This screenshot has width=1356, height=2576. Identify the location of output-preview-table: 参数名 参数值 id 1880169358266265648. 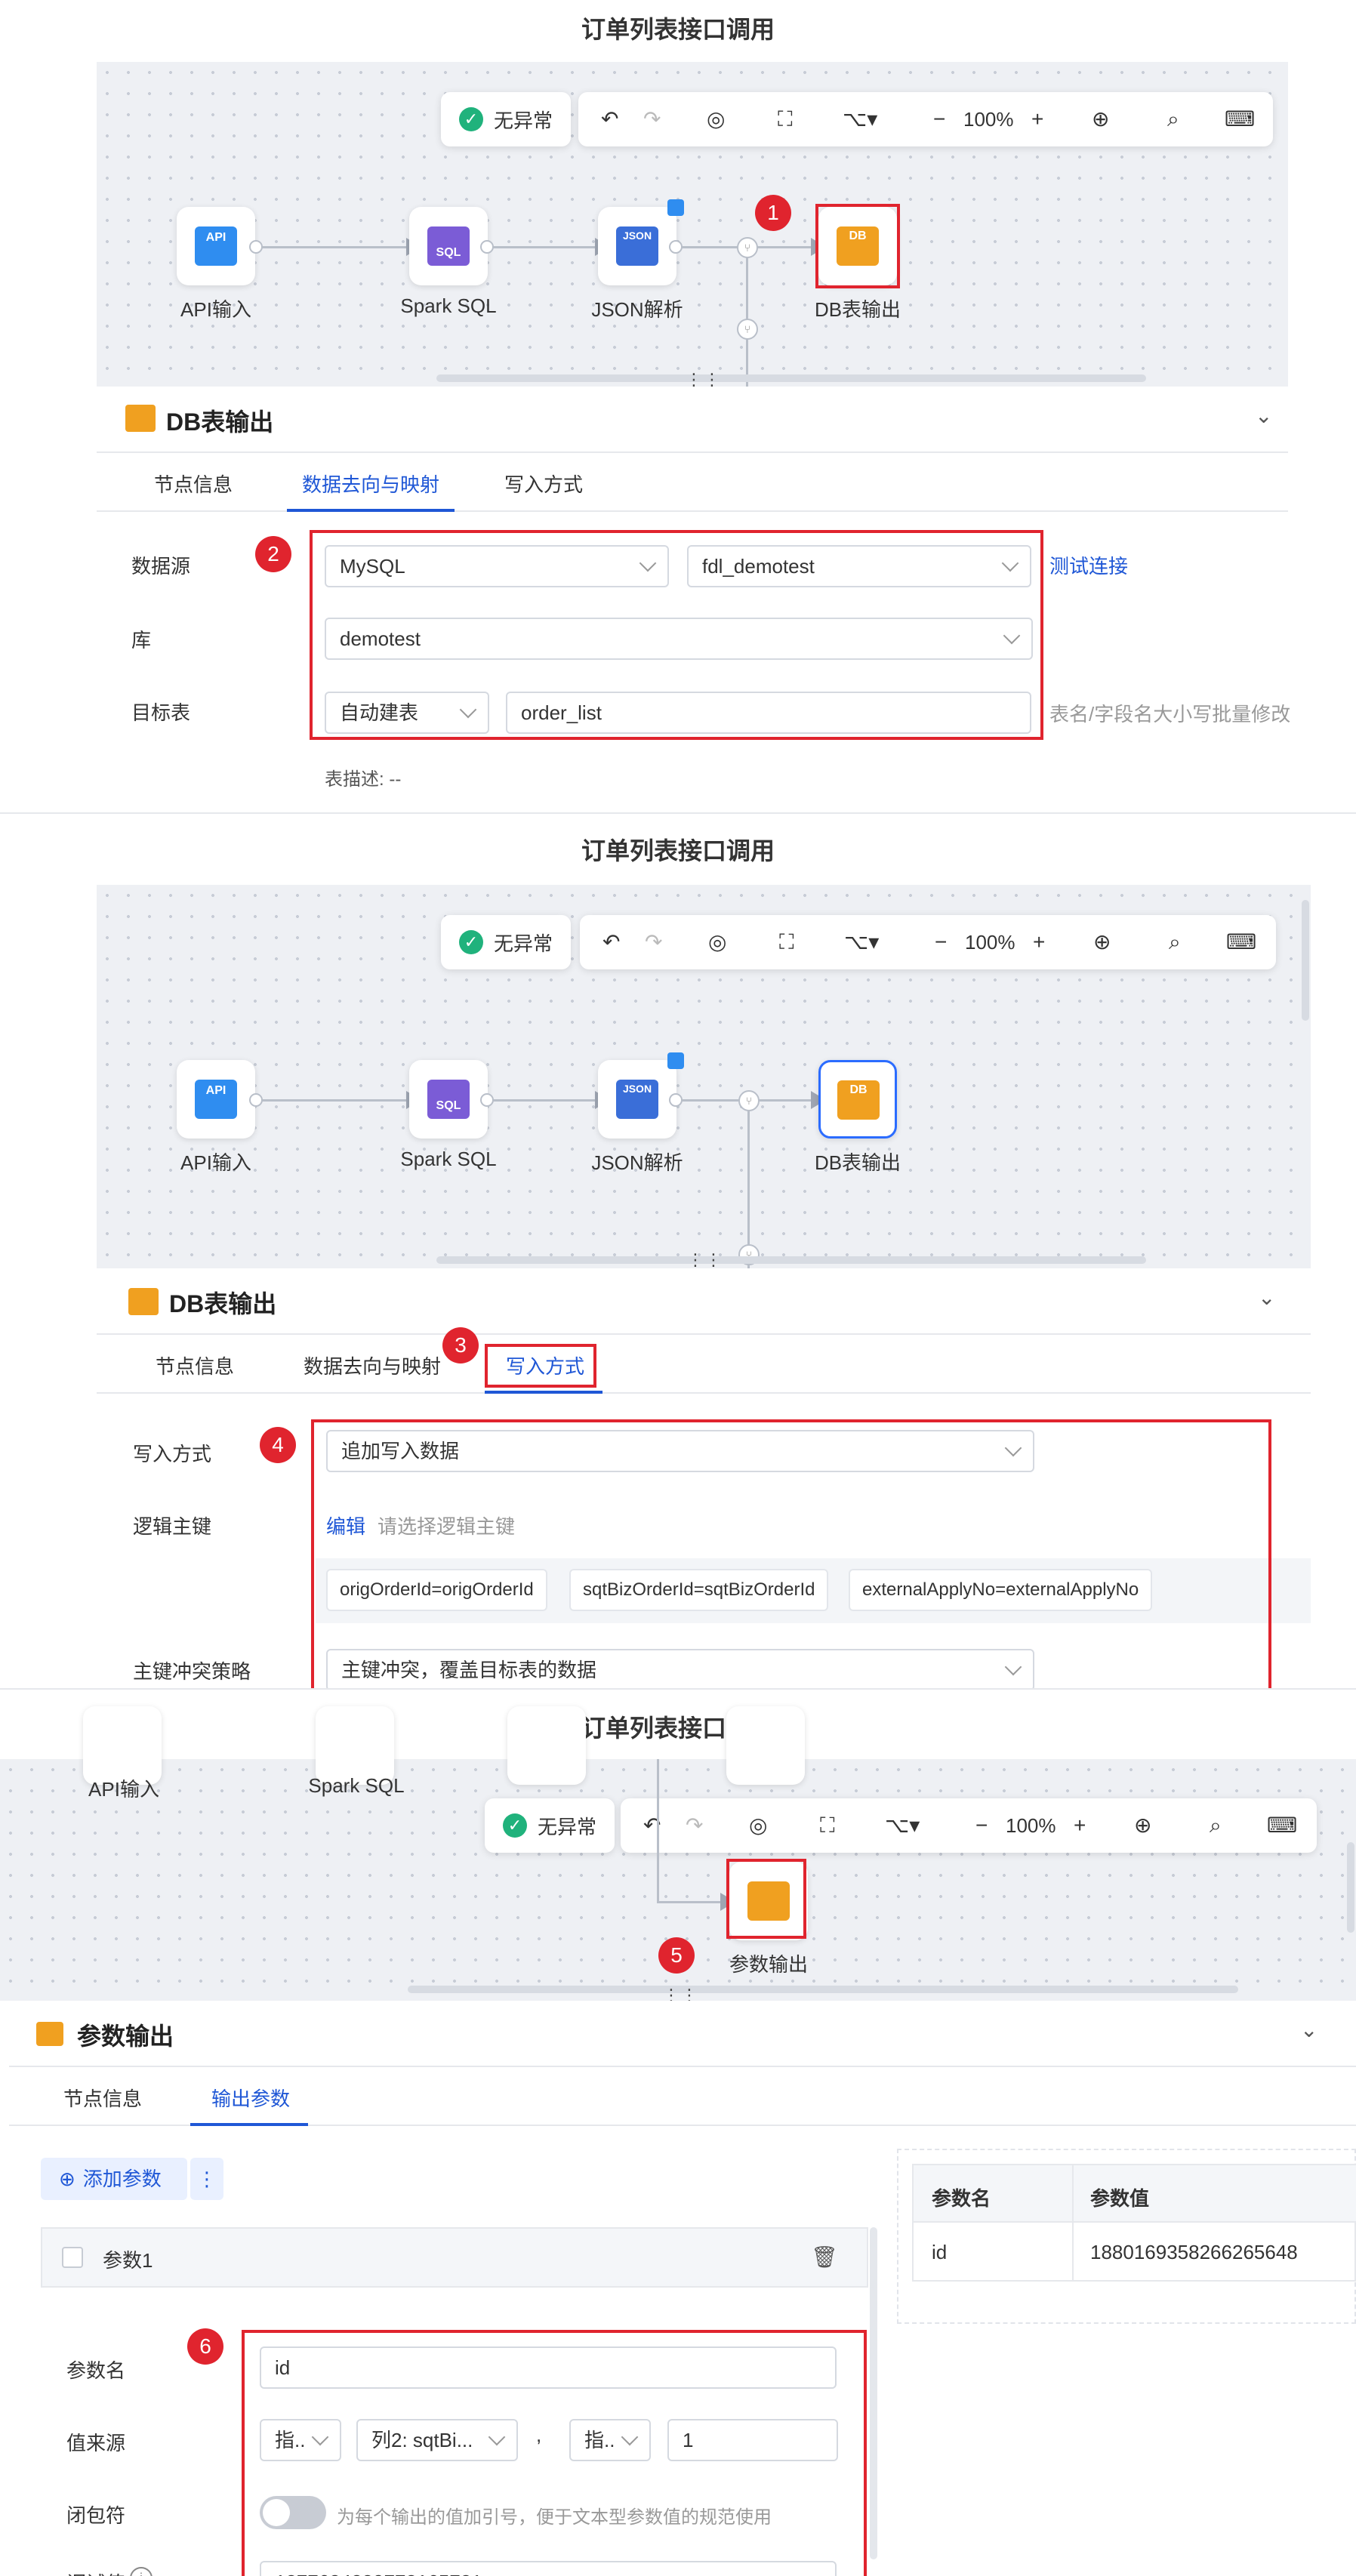
(1134, 2223).